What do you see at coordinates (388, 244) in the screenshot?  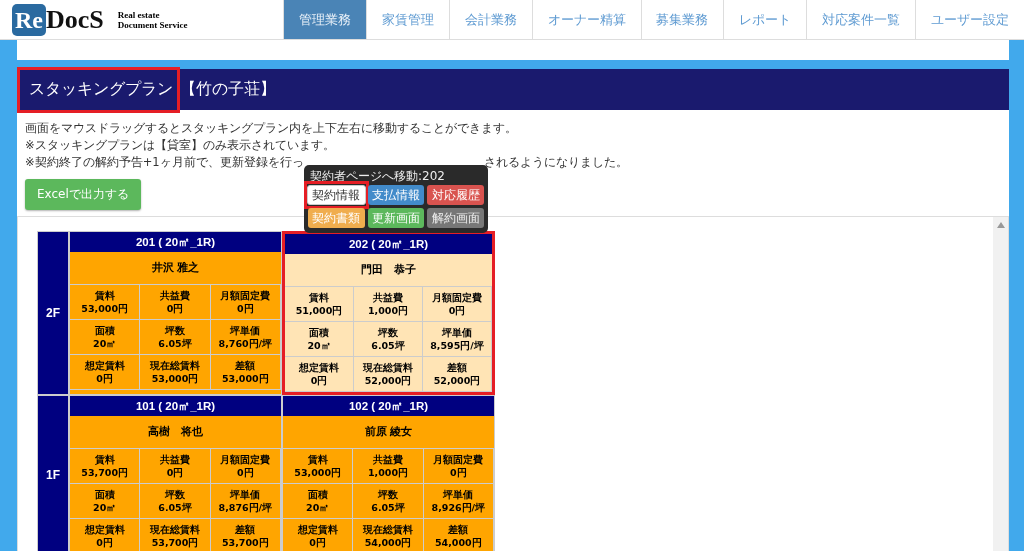 I see `unit-header: 202 ( 20㎡_1R)` at bounding box center [388, 244].